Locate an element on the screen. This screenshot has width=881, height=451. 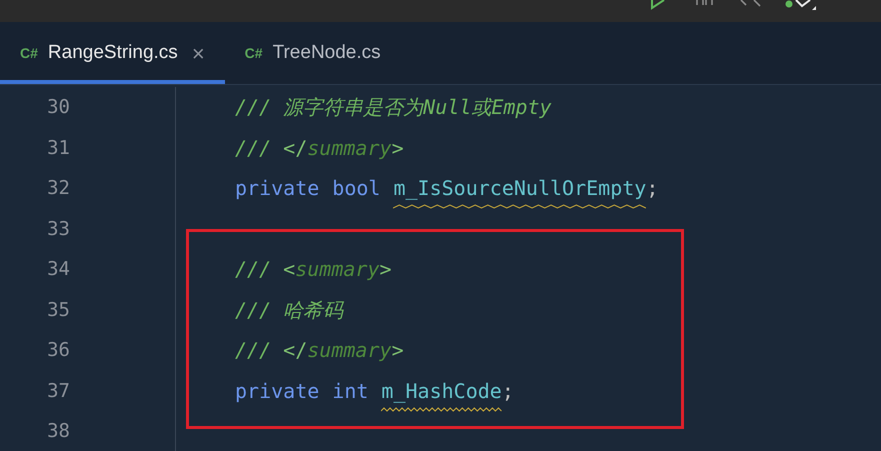
editor-tab: C# RangeString.cs × is located at coordinates (112, 53).